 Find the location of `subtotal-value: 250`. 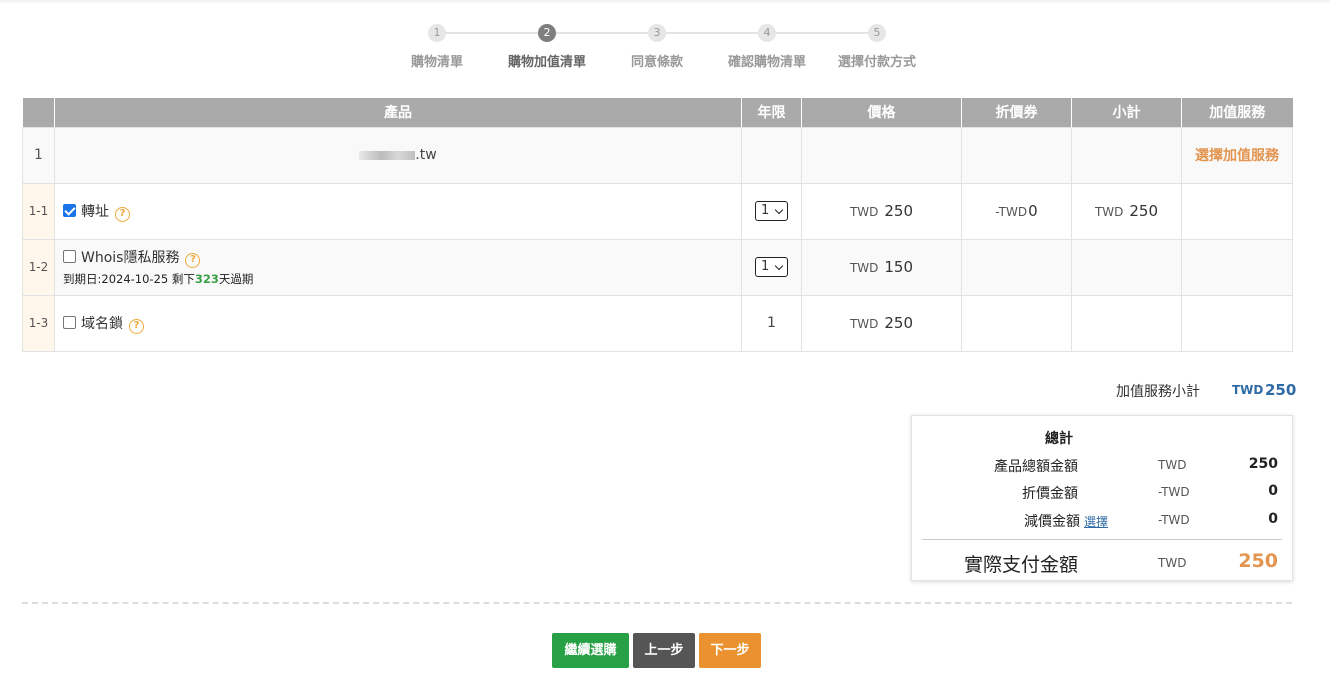

subtotal-value: 250 is located at coordinates (1144, 211).